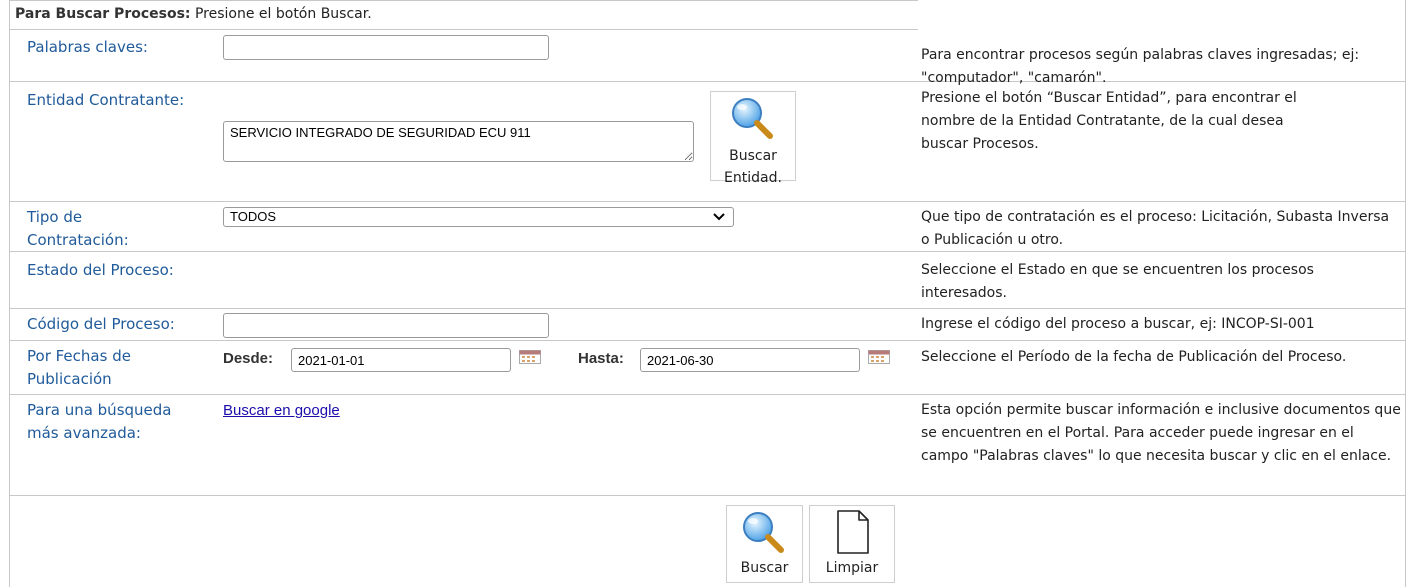 This screenshot has height=587, width=1415. I want to click on codigo-input, so click(386, 325).